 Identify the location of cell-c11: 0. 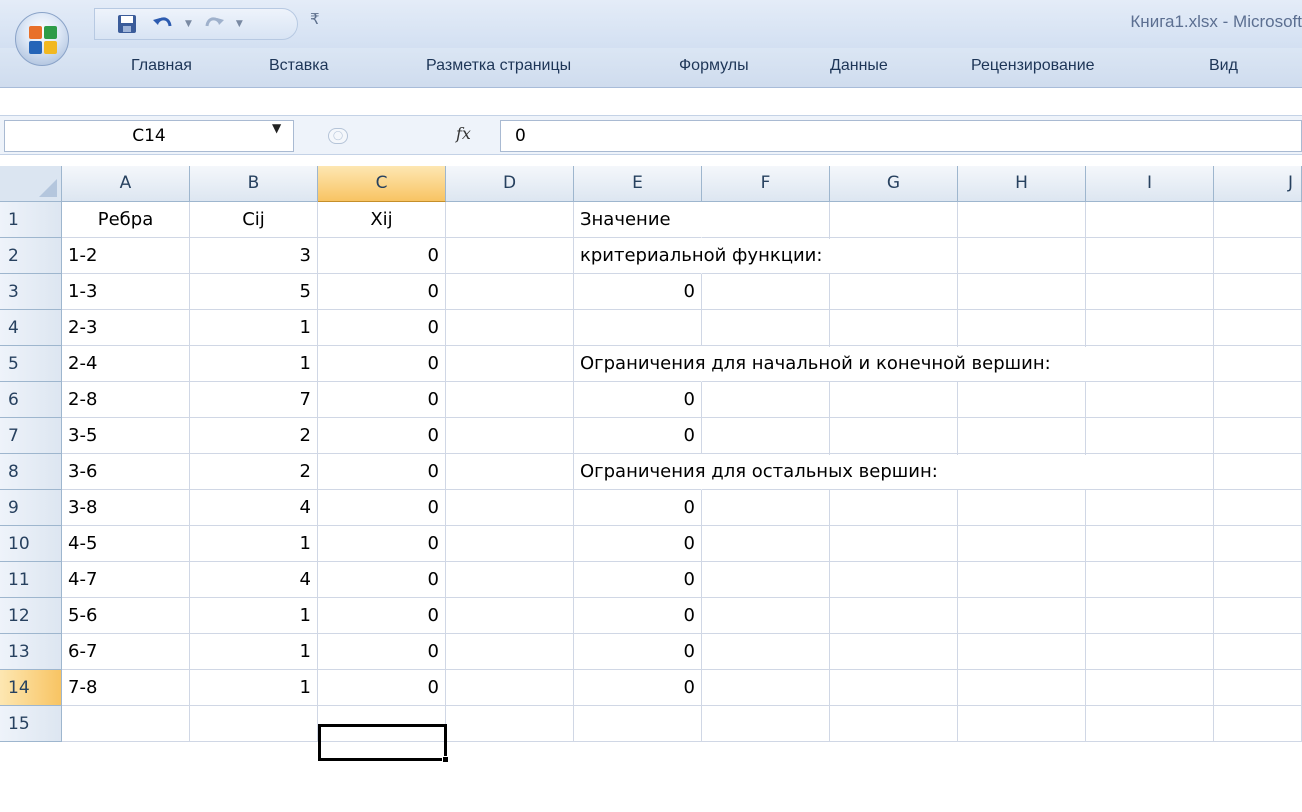
(382, 580).